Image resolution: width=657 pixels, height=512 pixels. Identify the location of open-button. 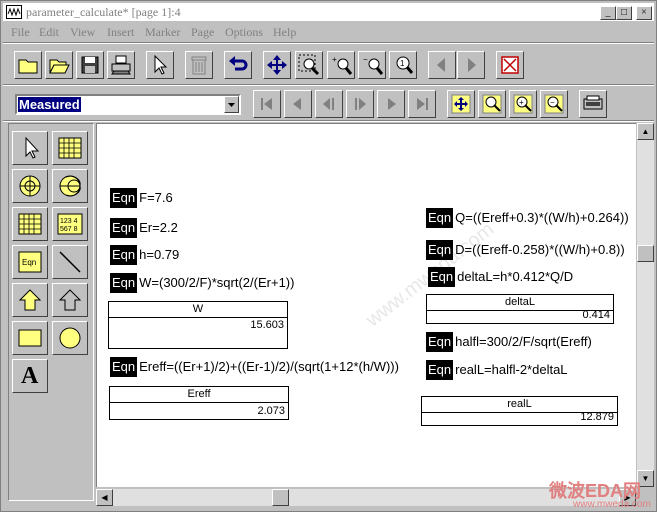
(59, 65).